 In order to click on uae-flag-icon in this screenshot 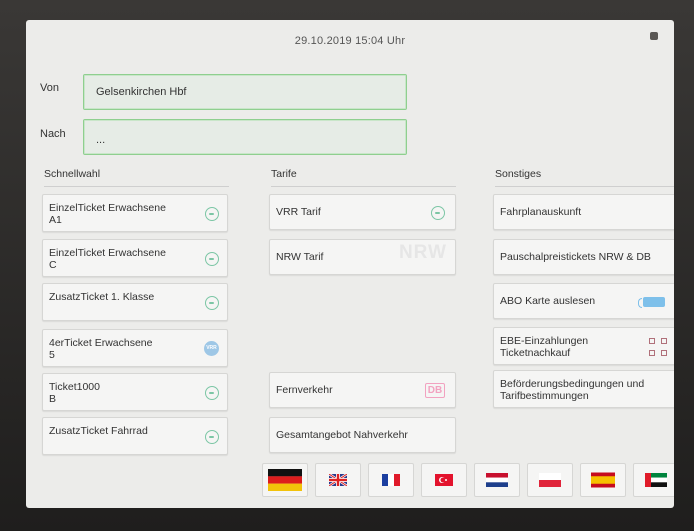, I will do `click(656, 480)`.